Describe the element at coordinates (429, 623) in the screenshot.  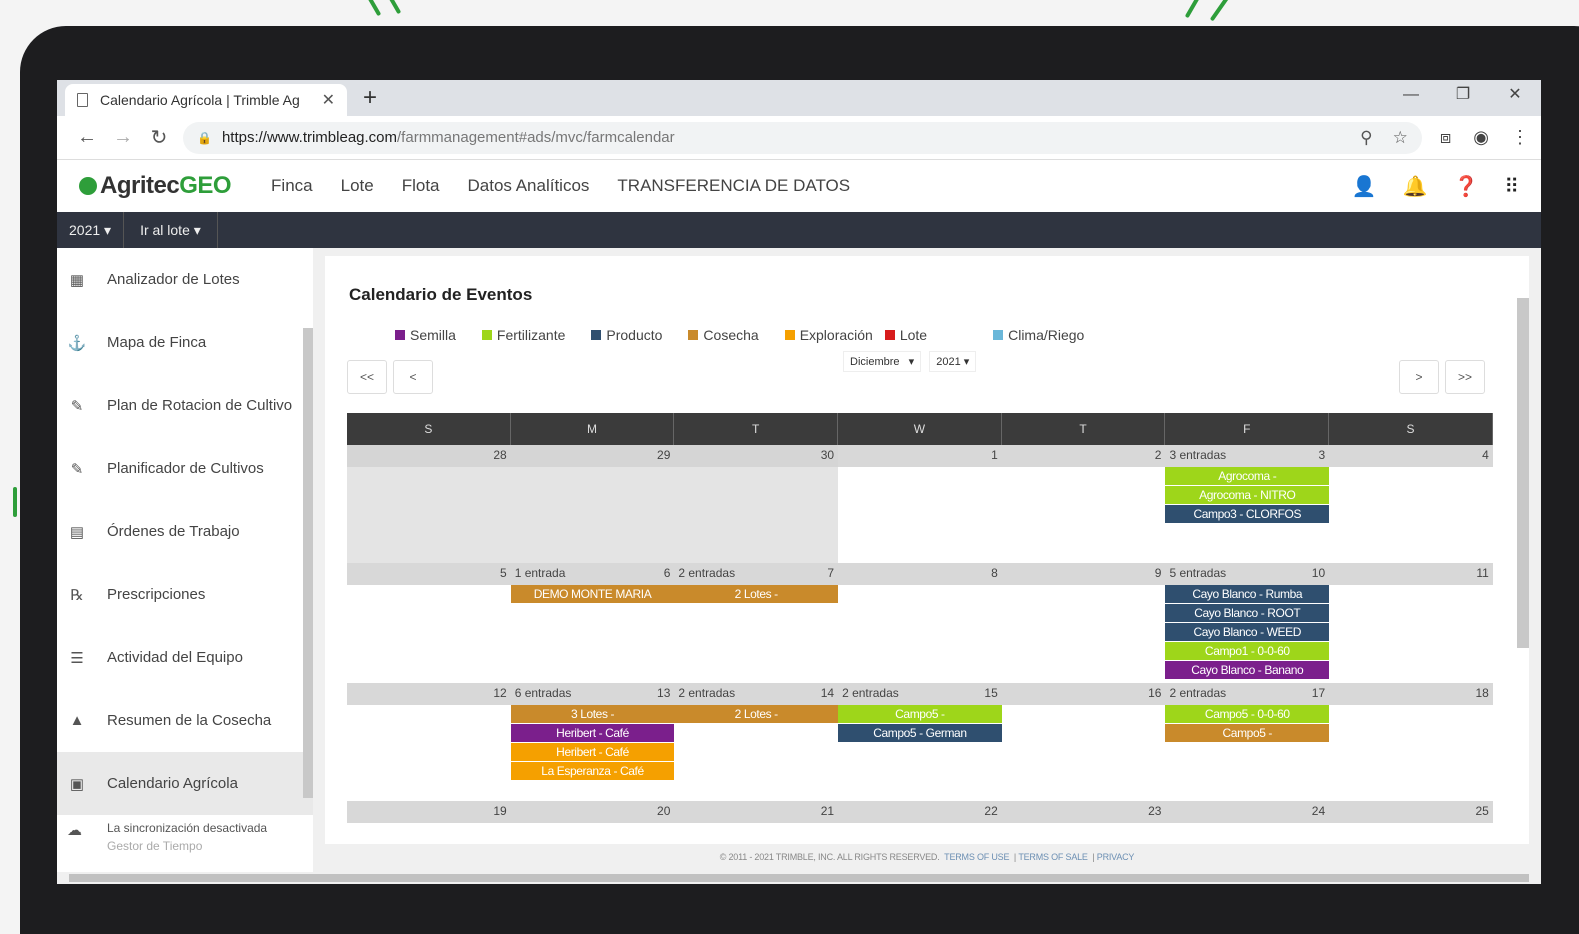
I see `day-cell: 5` at that location.